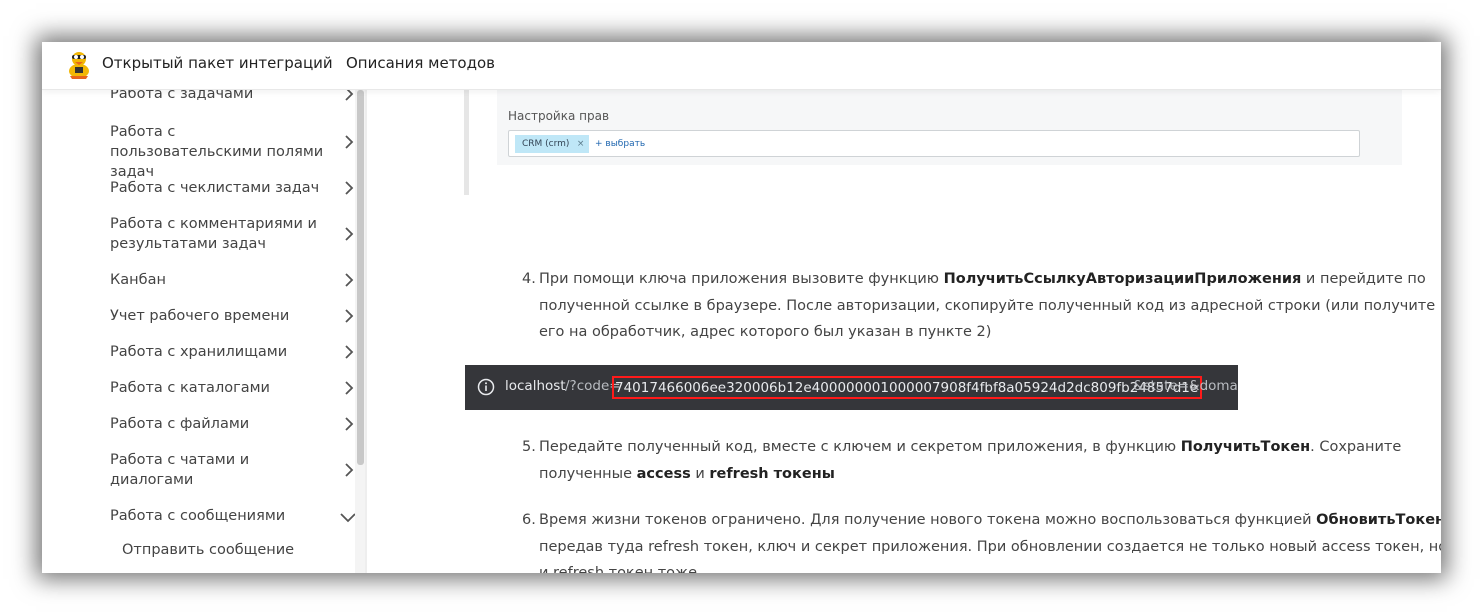 The width and height of the screenshot is (1483, 615). Describe the element at coordinates (620, 144) in the screenshot. I see `pick-scope-link: + выбрать` at that location.